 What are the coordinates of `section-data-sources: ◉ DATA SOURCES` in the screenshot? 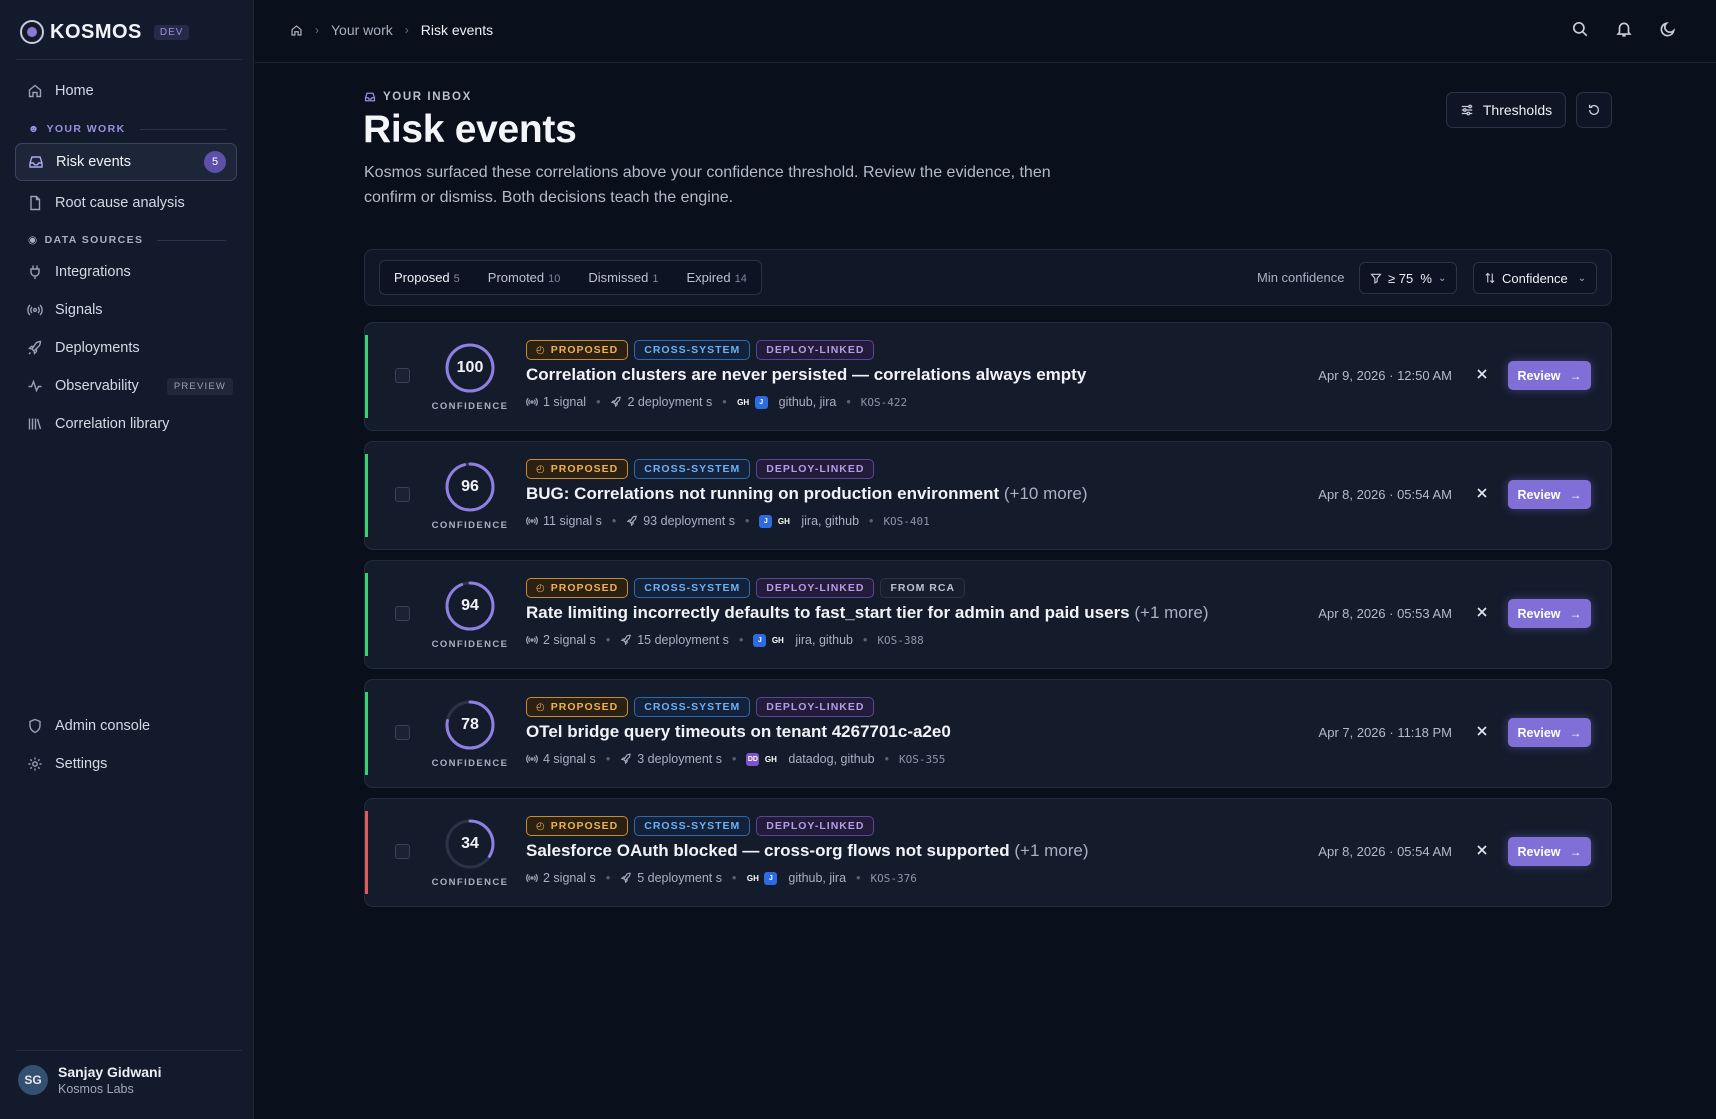 It's located at (127, 240).